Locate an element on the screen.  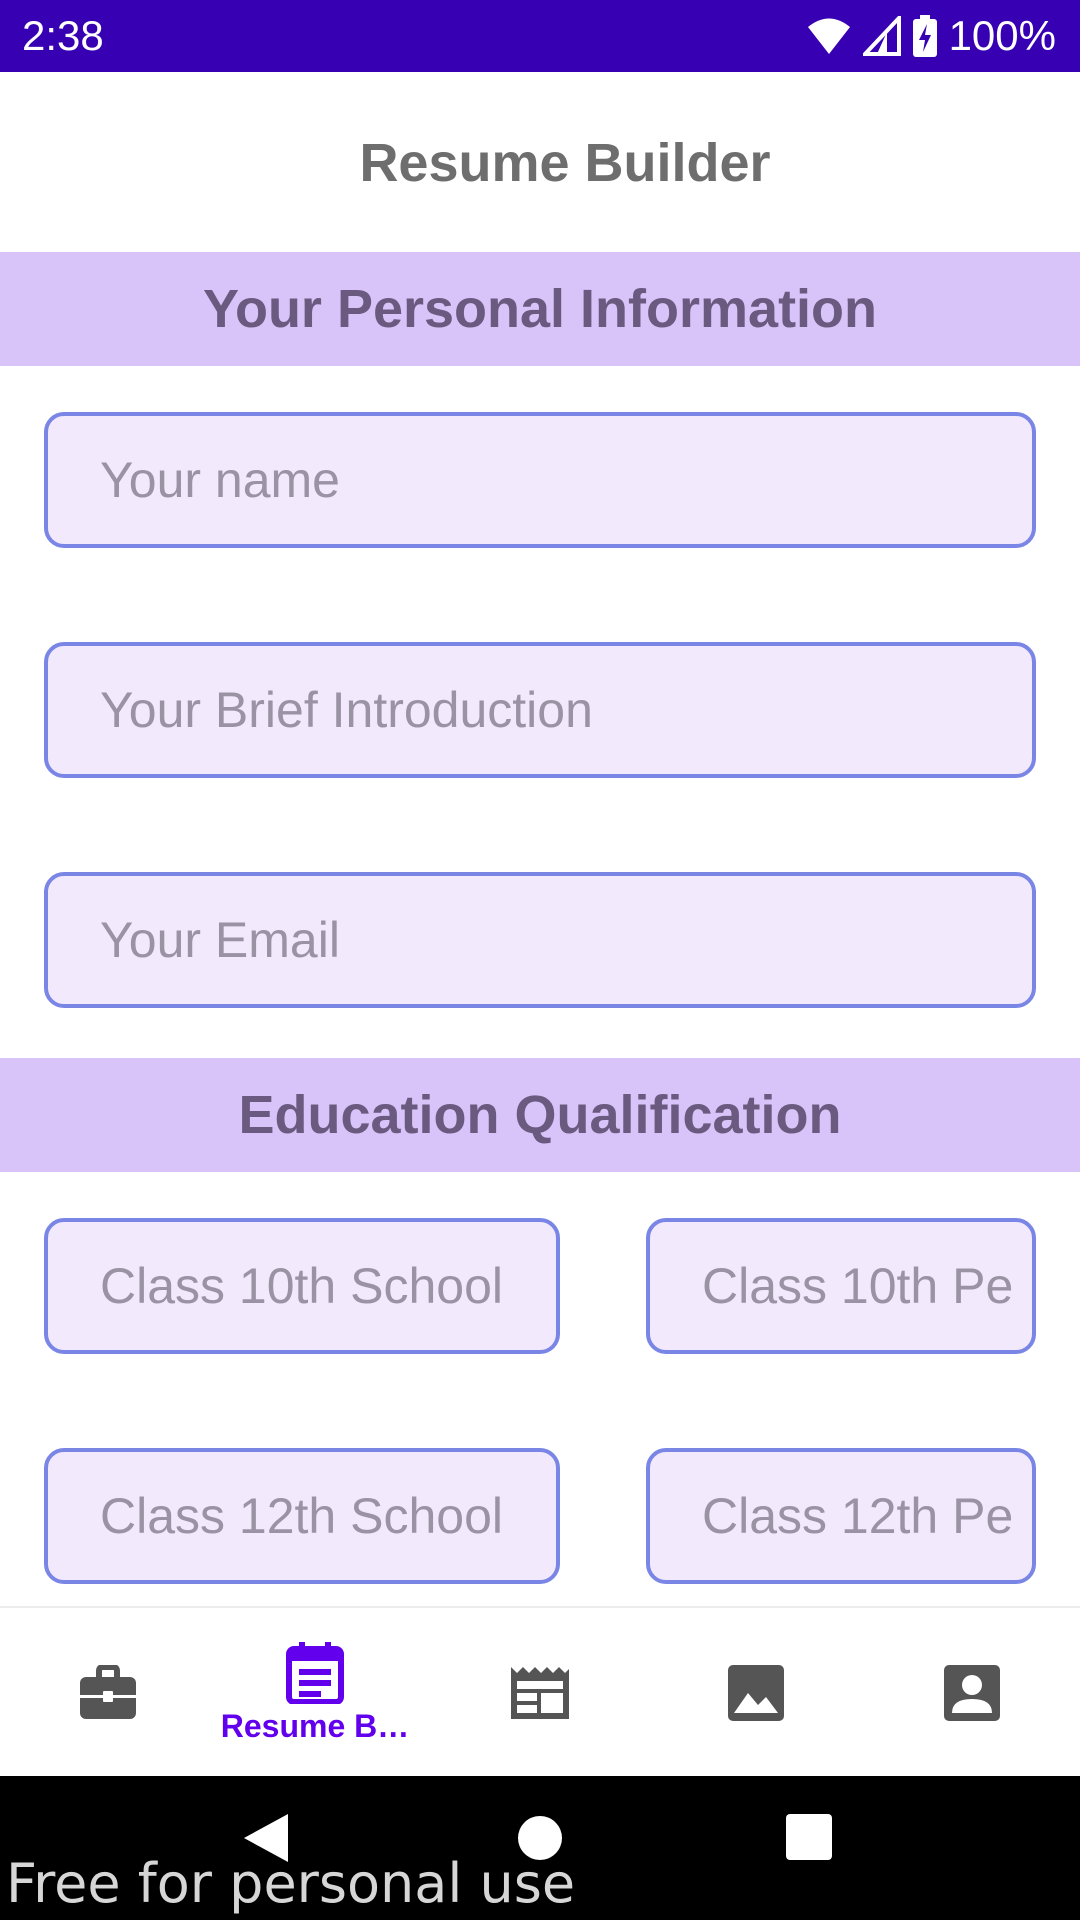
class12-percent-field is located at coordinates (841, 1516).